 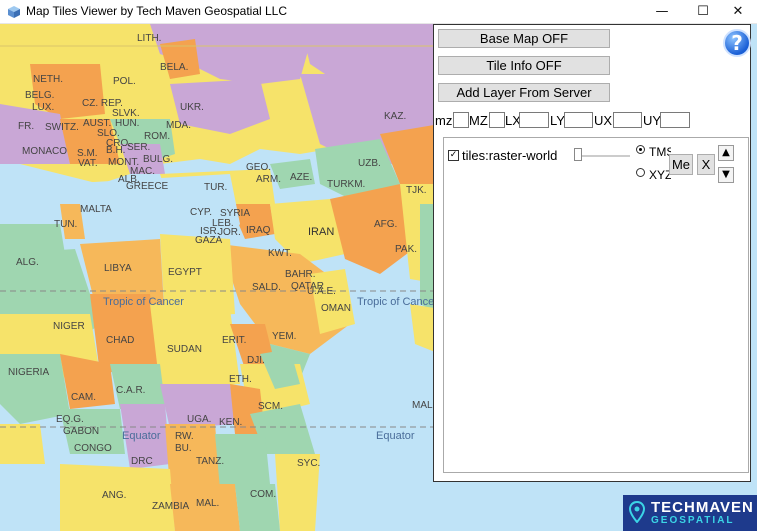 What do you see at coordinates (524, 38) in the screenshot?
I see `base-map-toggle-button: Base Map OFF` at bounding box center [524, 38].